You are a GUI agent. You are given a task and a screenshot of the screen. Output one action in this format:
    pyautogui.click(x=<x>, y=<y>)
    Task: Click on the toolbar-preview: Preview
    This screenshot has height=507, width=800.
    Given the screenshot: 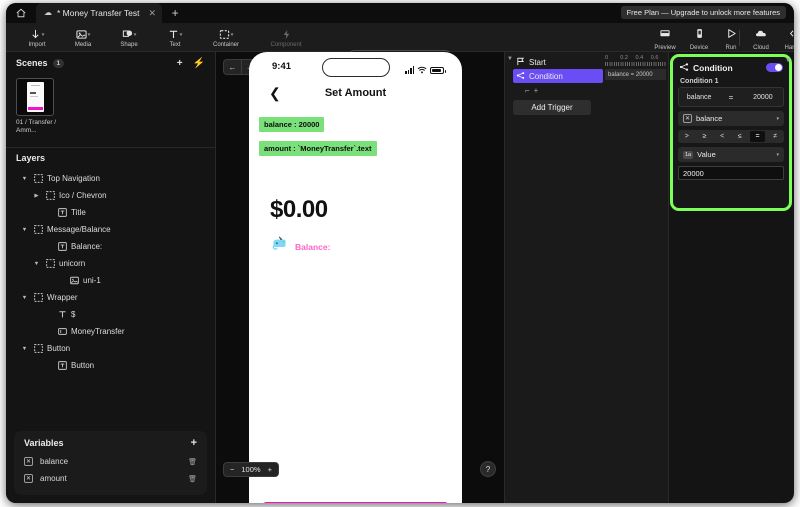 What is the action you would take?
    pyautogui.click(x=665, y=38)
    